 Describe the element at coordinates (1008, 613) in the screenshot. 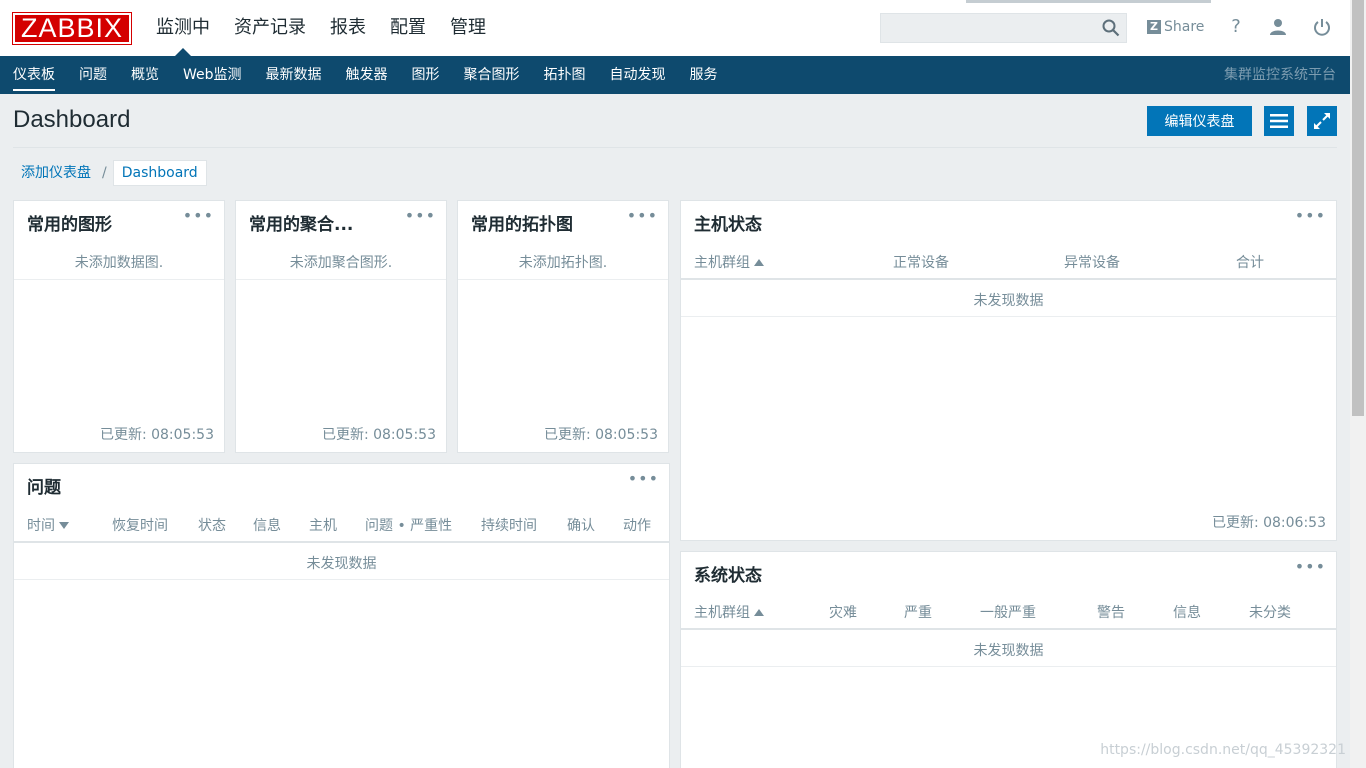

I see `column-header-average: 一般严重` at that location.